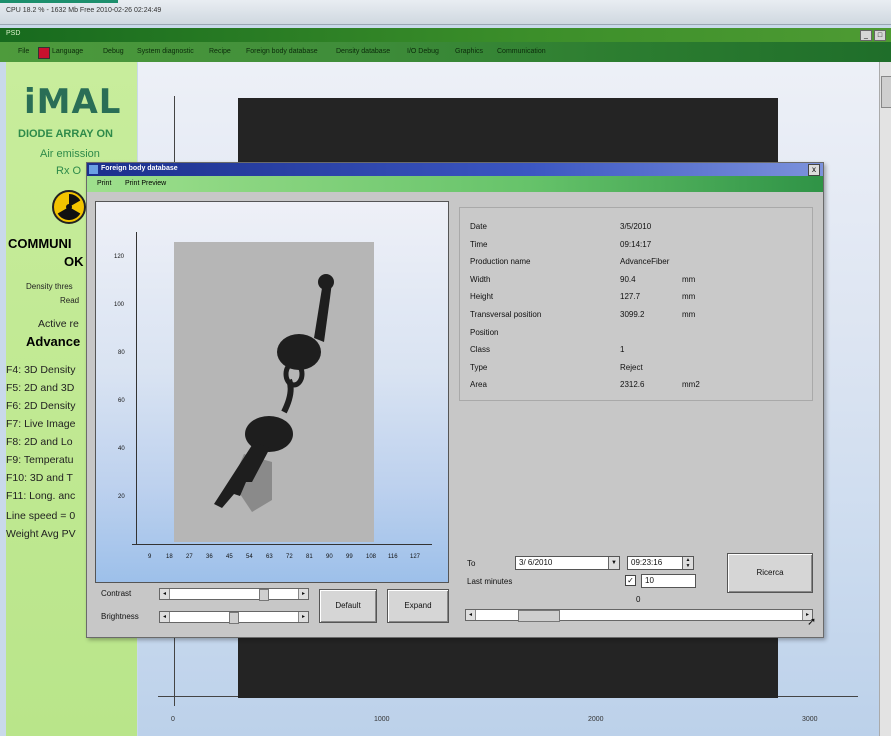 Image resolution: width=891 pixels, height=736 pixels. What do you see at coordinates (41, 496) in the screenshot?
I see `sidebar-shortcut-f11: F11: Long. anc` at bounding box center [41, 496].